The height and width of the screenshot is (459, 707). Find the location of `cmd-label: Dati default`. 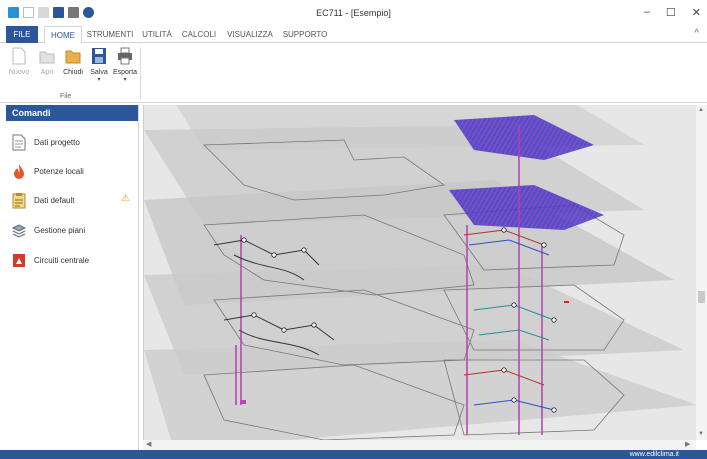

cmd-label: Dati default is located at coordinates (54, 200).